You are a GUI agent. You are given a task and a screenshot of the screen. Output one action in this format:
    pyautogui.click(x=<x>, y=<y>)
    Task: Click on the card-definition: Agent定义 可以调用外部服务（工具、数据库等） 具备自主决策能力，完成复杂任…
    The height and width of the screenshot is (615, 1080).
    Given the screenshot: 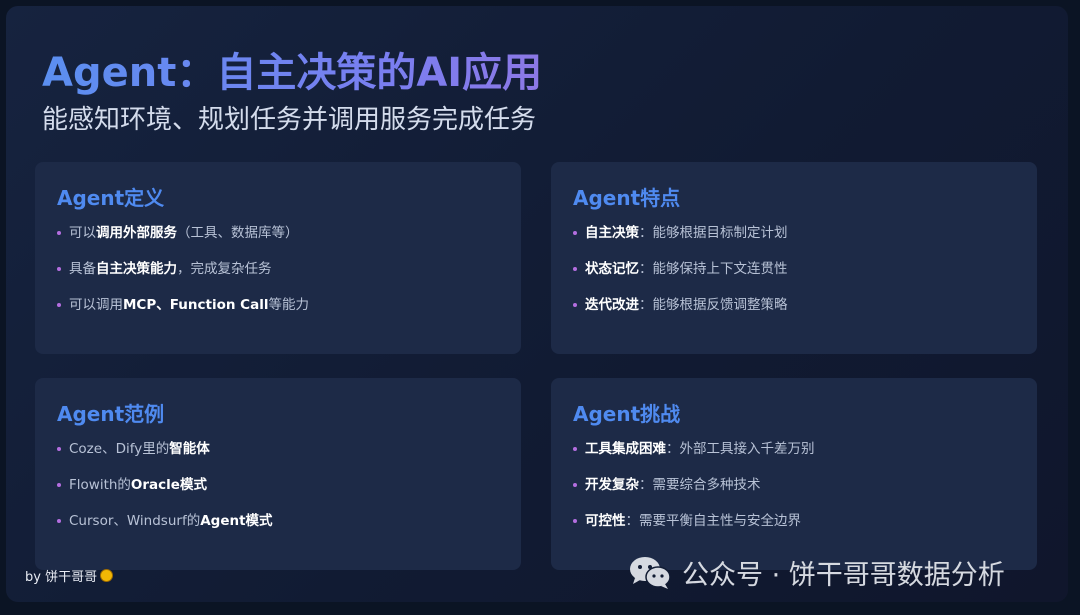 What is the action you would take?
    pyautogui.click(x=278, y=258)
    